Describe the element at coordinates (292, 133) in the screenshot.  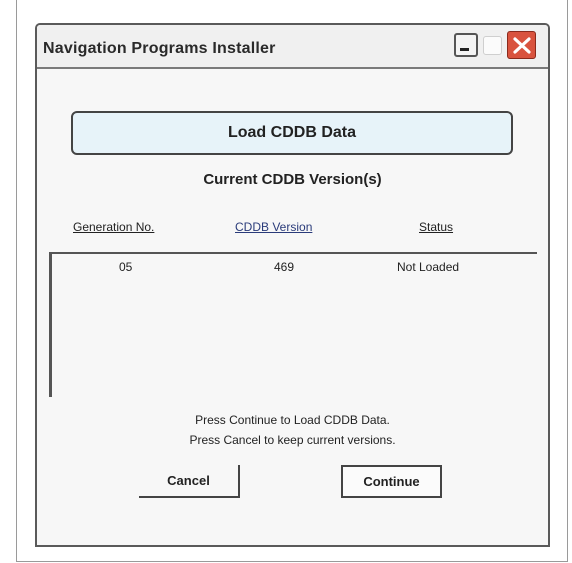
I see `load-cddb-button: Load CDDB Data` at that location.